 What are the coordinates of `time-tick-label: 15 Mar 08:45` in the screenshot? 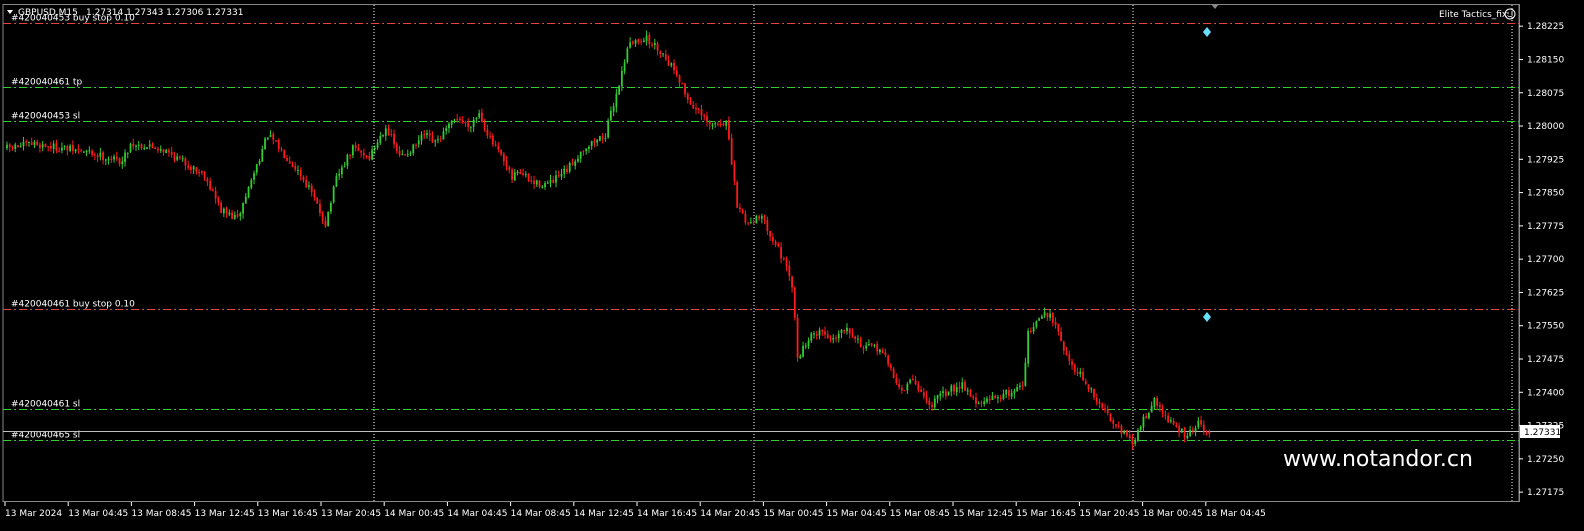 It's located at (920, 514).